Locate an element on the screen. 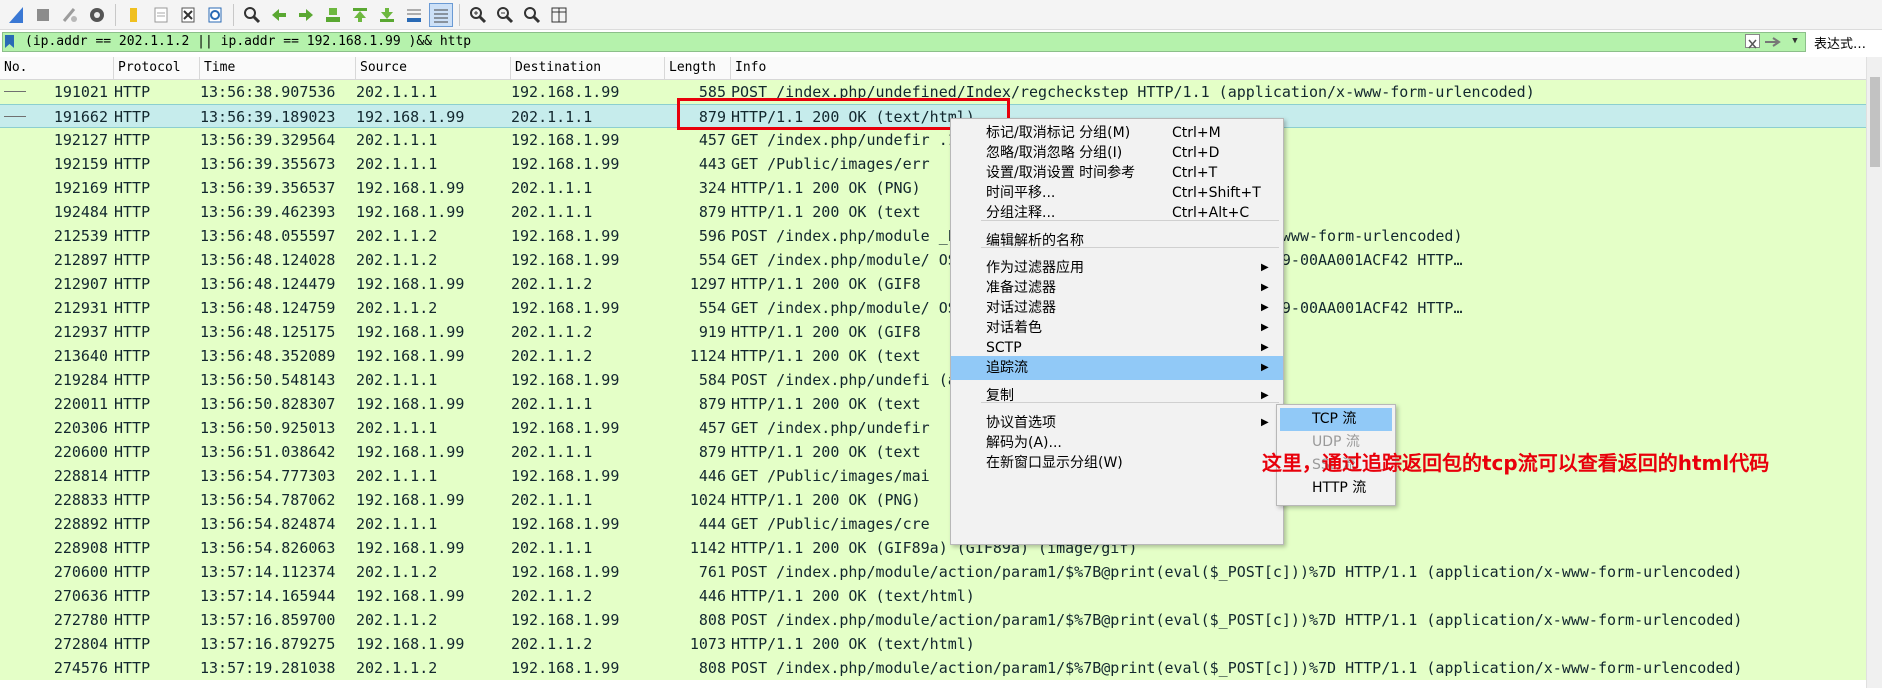 The width and height of the screenshot is (1882, 688). save-file-icon is located at coordinates (161, 15).